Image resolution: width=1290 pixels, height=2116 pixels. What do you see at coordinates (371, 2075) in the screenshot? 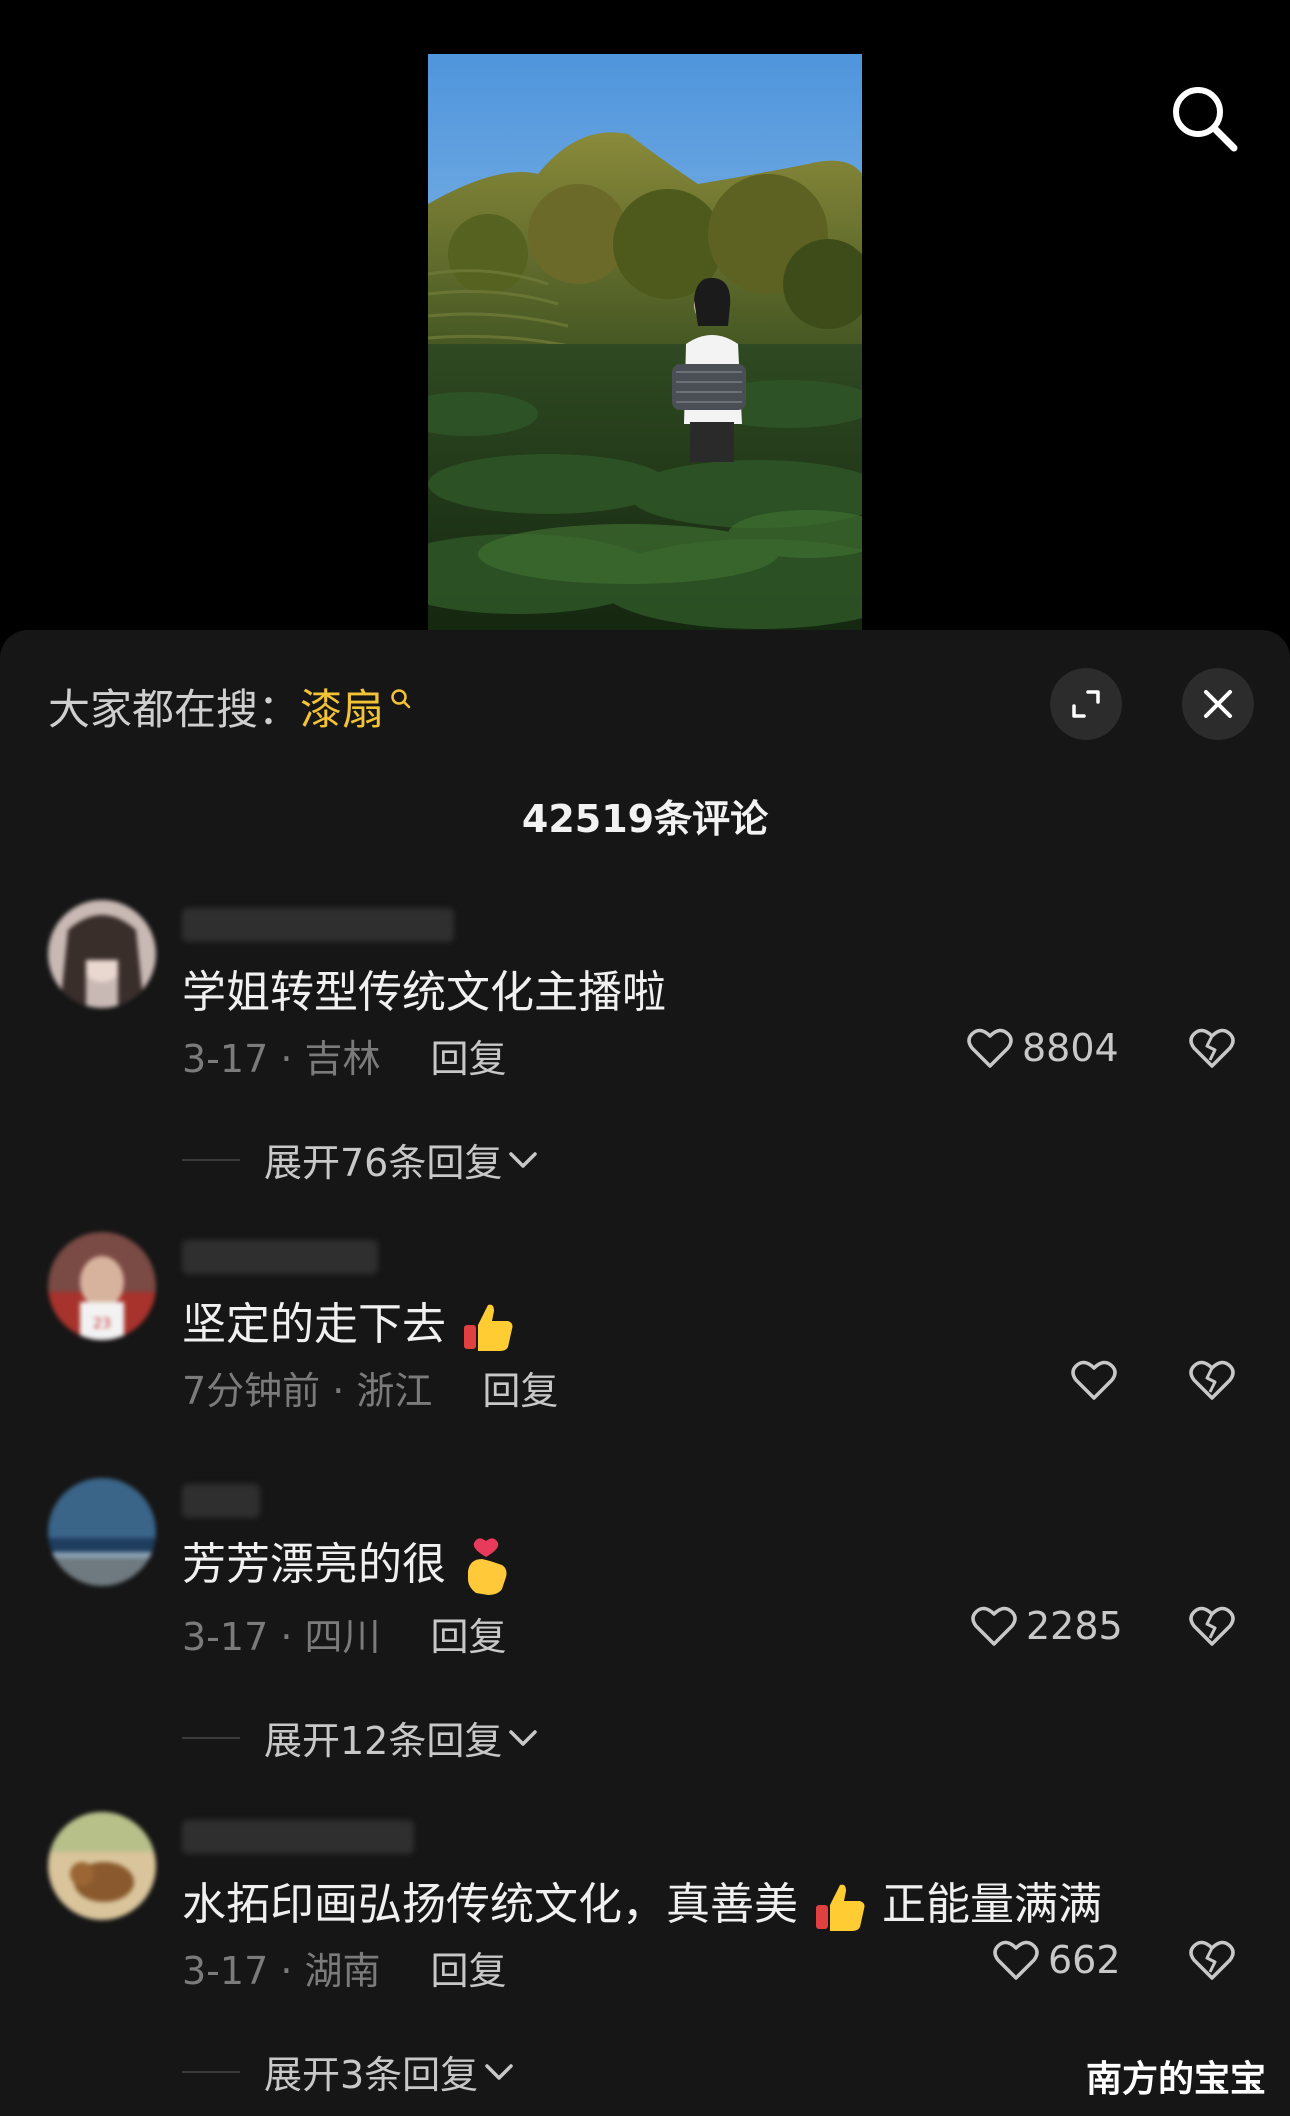
I see `expand-replies-label: 展开3条回复` at bounding box center [371, 2075].